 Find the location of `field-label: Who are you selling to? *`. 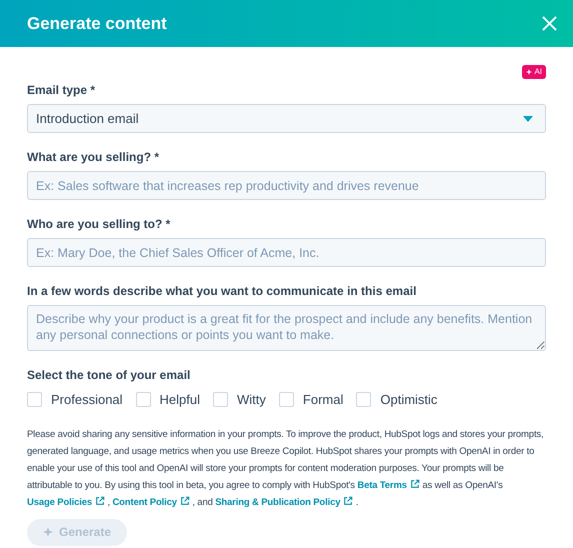

field-label: Who are you selling to? * is located at coordinates (99, 224).